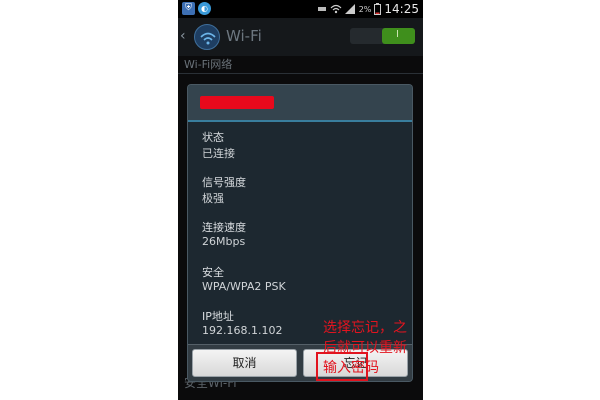  I want to click on battery-icon, so click(378, 9).